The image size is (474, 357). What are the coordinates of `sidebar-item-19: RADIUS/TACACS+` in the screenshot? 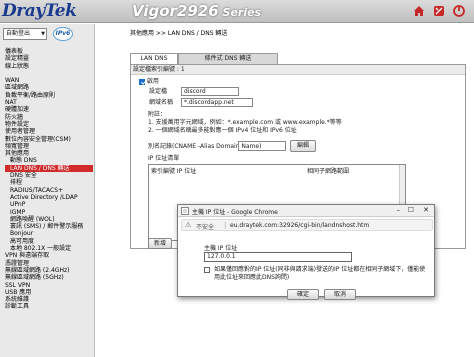 It's located at (49, 190).